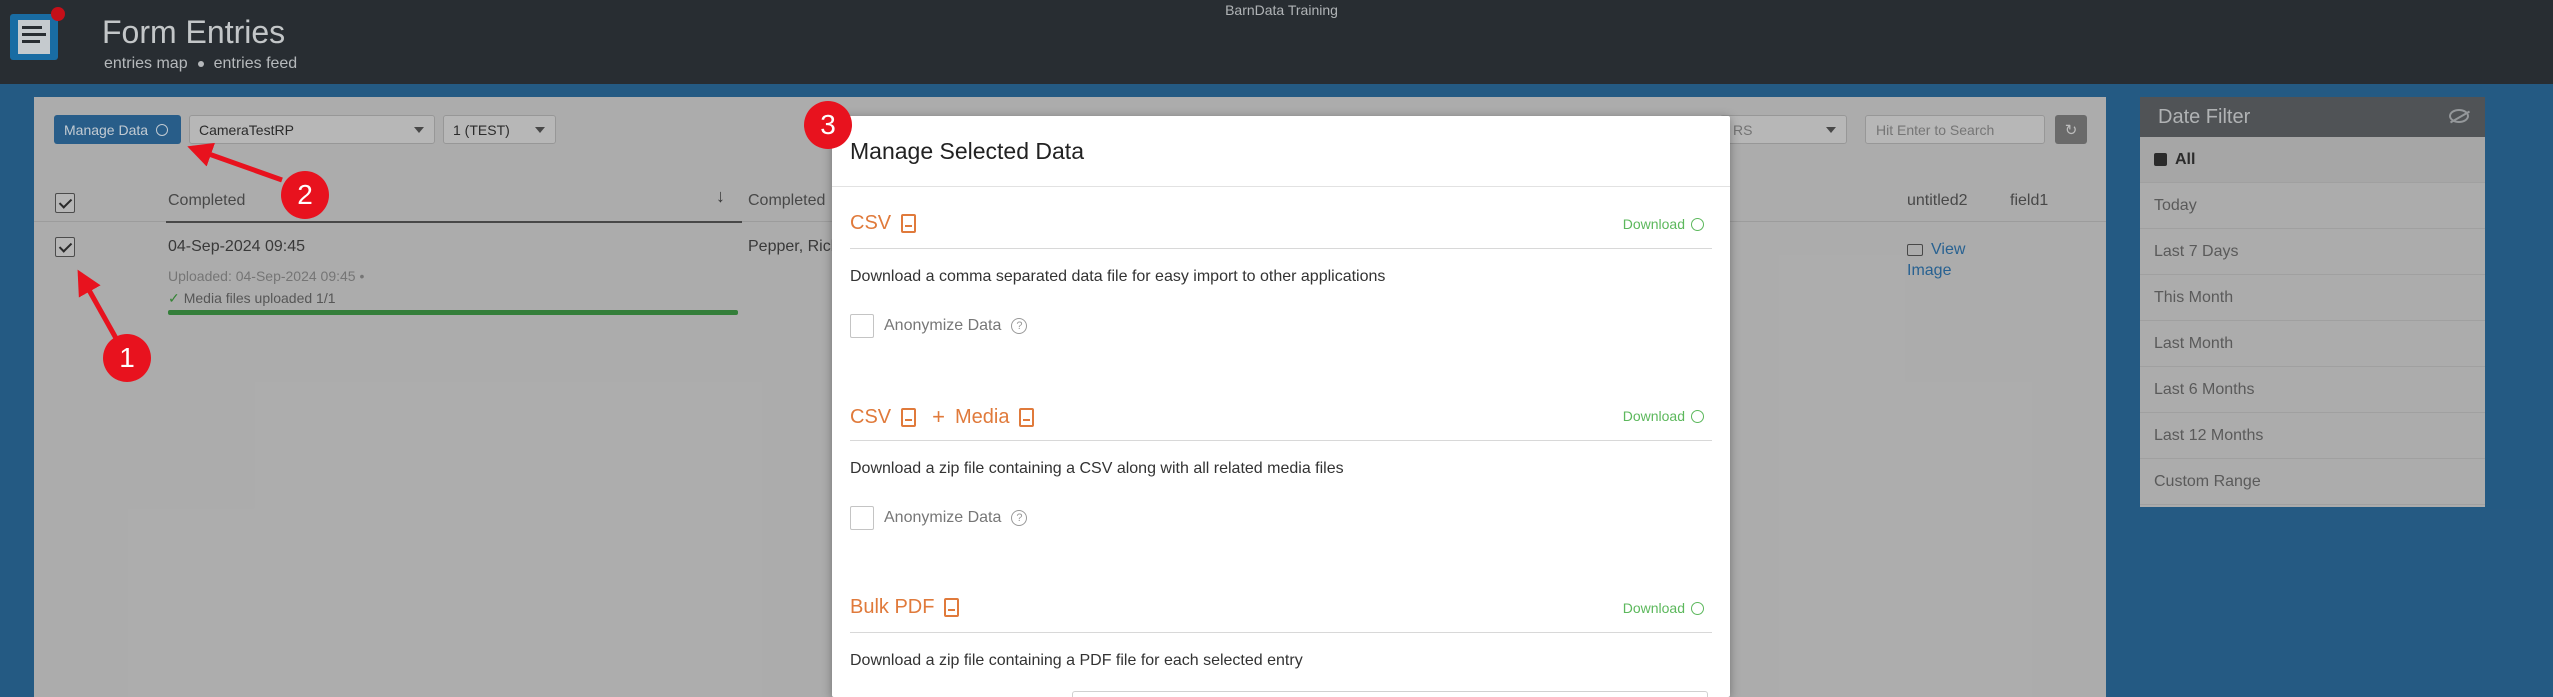 This screenshot has width=2553, height=697. Describe the element at coordinates (967, 151) in the screenshot. I see `modal-title: Manage Selected Data` at that location.